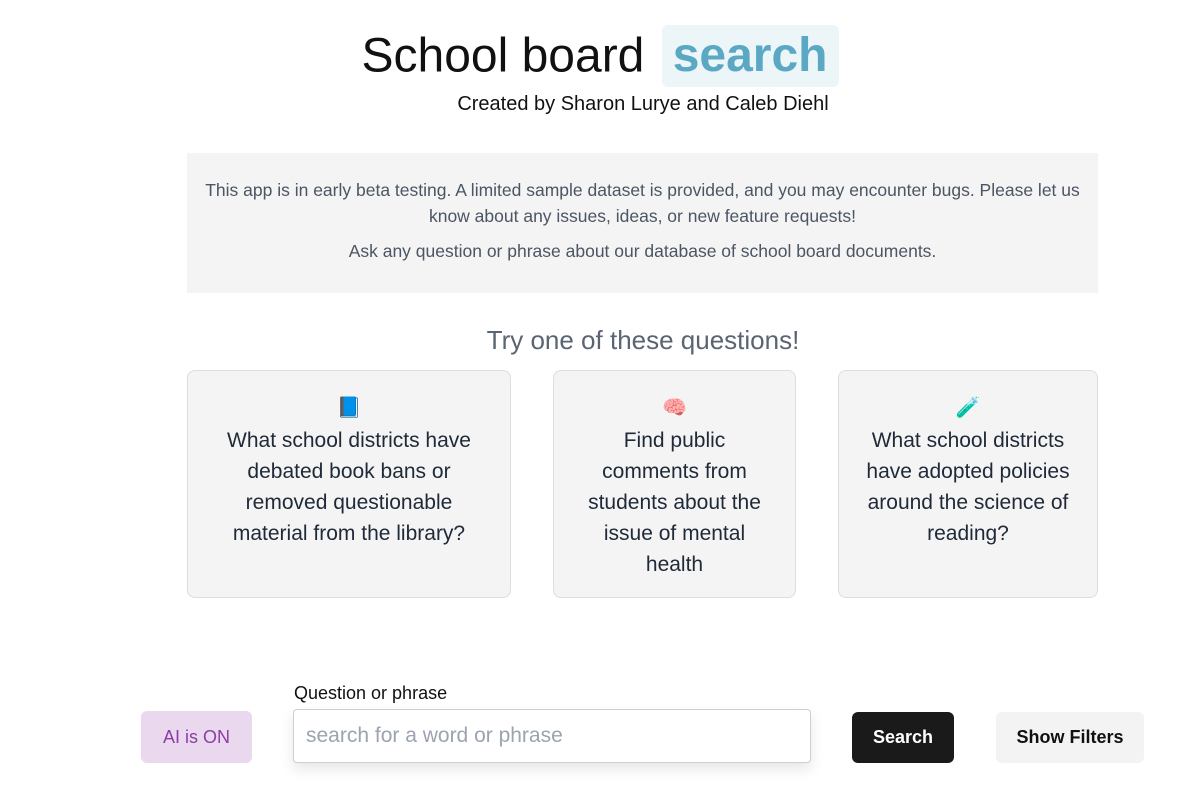  What do you see at coordinates (552, 736) in the screenshot?
I see `search-input` at bounding box center [552, 736].